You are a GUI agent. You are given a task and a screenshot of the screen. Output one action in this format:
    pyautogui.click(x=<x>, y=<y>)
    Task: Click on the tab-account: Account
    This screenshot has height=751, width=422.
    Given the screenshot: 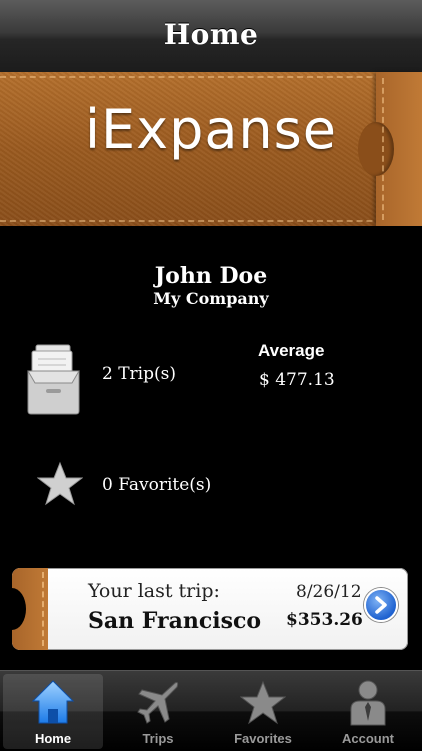 What is the action you would take?
    pyautogui.click(x=368, y=711)
    